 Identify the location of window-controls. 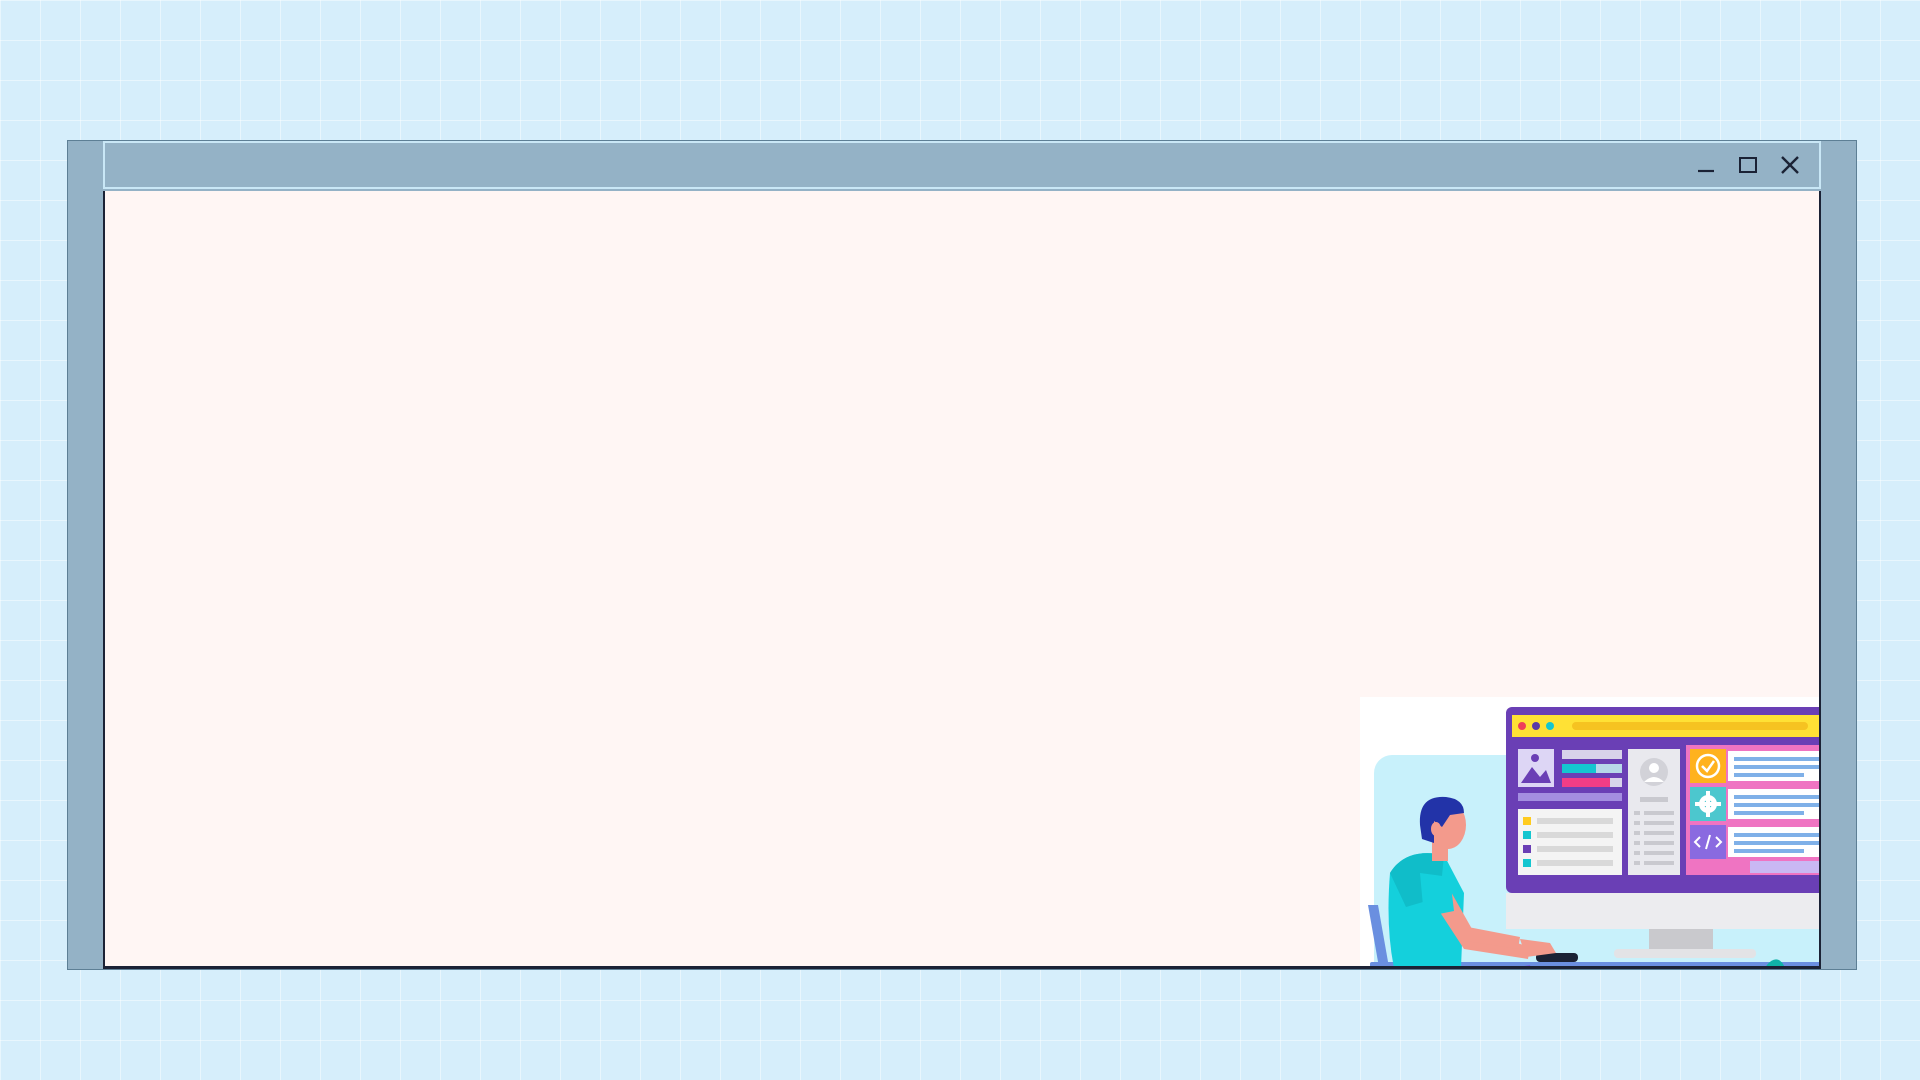
(1748, 165).